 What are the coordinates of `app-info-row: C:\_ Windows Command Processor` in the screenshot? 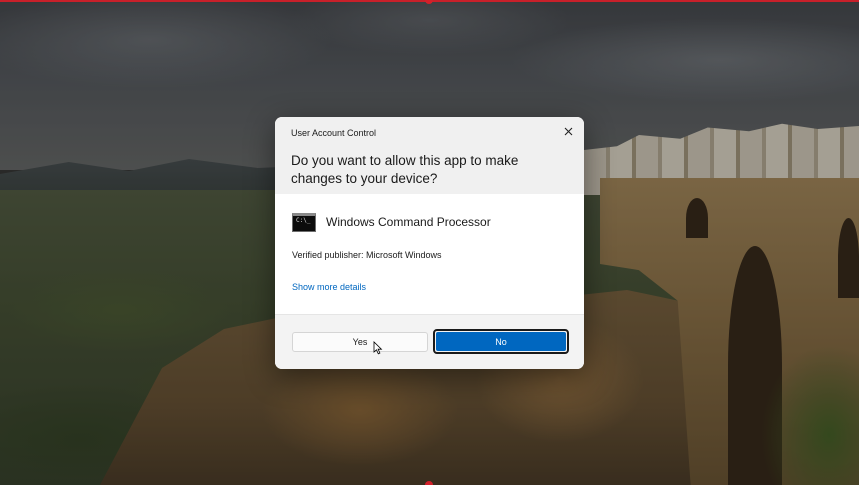 It's located at (391, 222).